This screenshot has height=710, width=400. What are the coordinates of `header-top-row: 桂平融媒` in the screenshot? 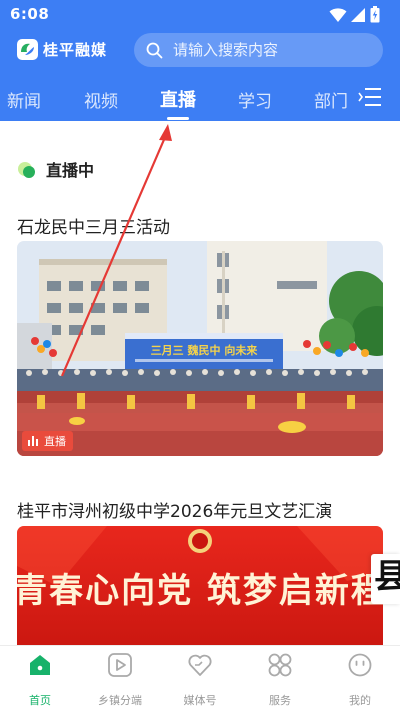 It's located at (200, 51).